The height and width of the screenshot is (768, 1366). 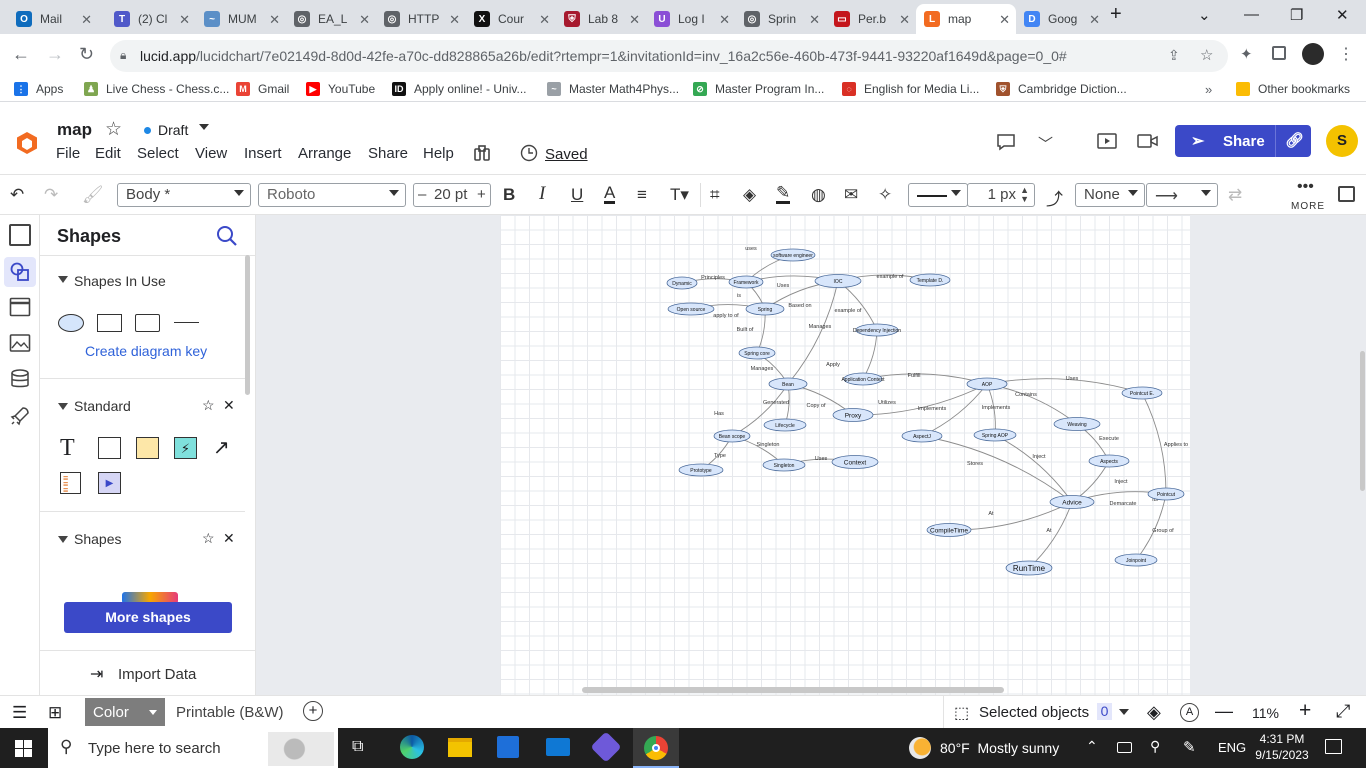 I want to click on list-shape-icon: ≡ ≡ ≡, so click(x=70, y=483).